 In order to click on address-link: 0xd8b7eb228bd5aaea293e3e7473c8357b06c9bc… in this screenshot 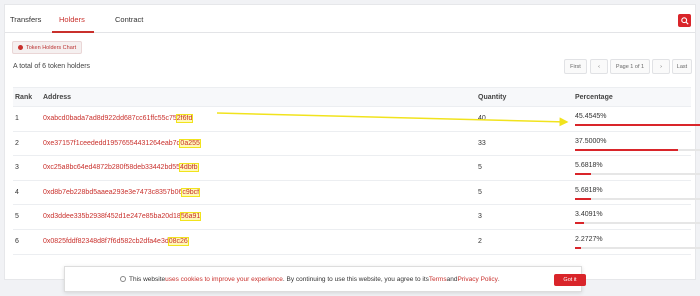, I will do `click(122, 192)`.